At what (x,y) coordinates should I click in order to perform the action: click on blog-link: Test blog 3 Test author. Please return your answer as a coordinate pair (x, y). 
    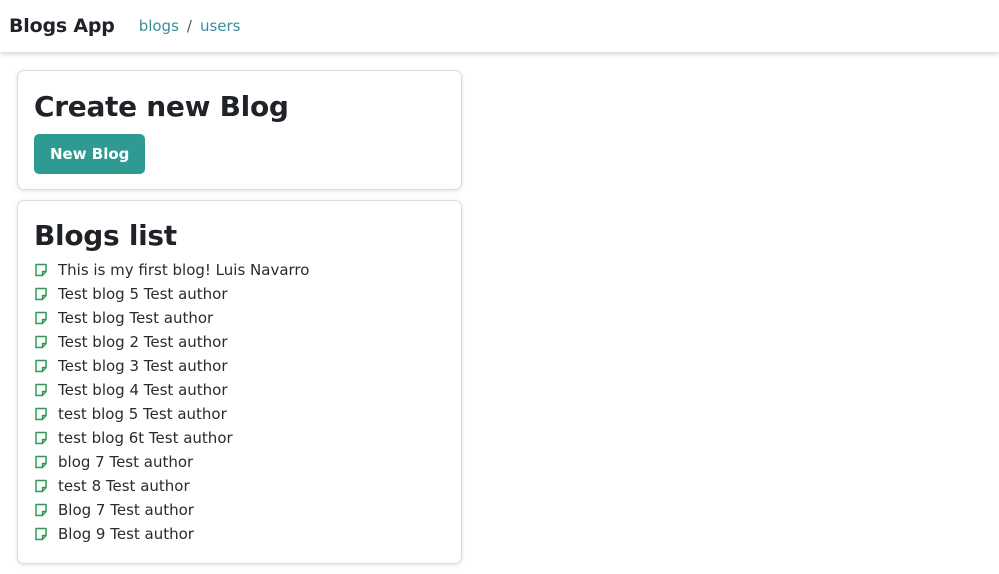
    Looking at the image, I should click on (143, 366).